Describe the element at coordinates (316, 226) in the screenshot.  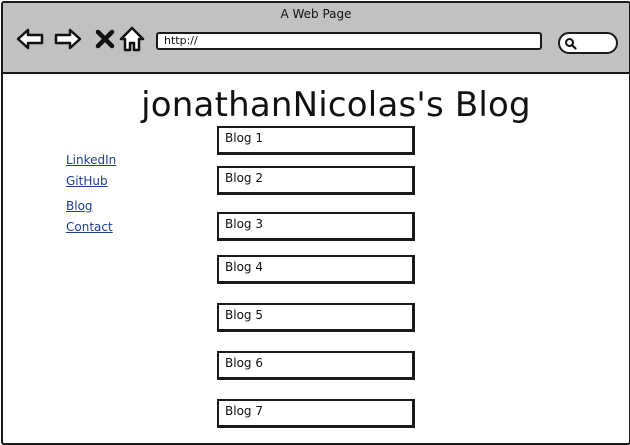
I see `blog-item: Blog 3` at that location.